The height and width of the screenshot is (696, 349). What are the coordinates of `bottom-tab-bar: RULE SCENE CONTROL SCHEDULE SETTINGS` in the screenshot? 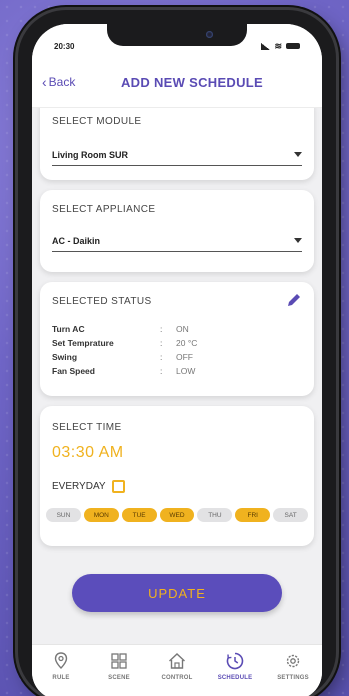 It's located at (177, 670).